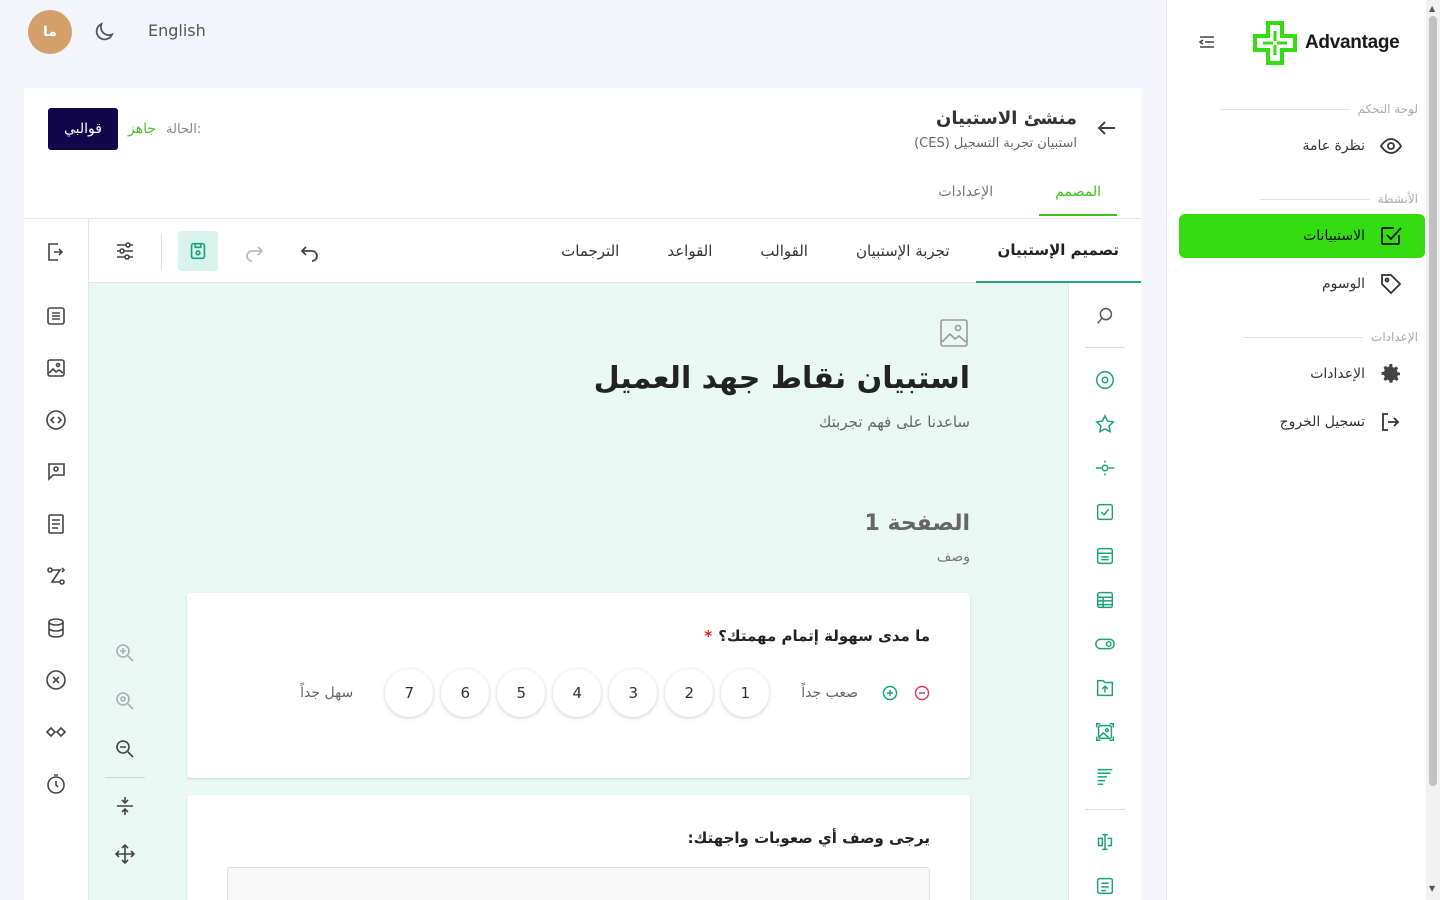 The image size is (1440, 900). I want to click on document-icon, so click(56, 524).